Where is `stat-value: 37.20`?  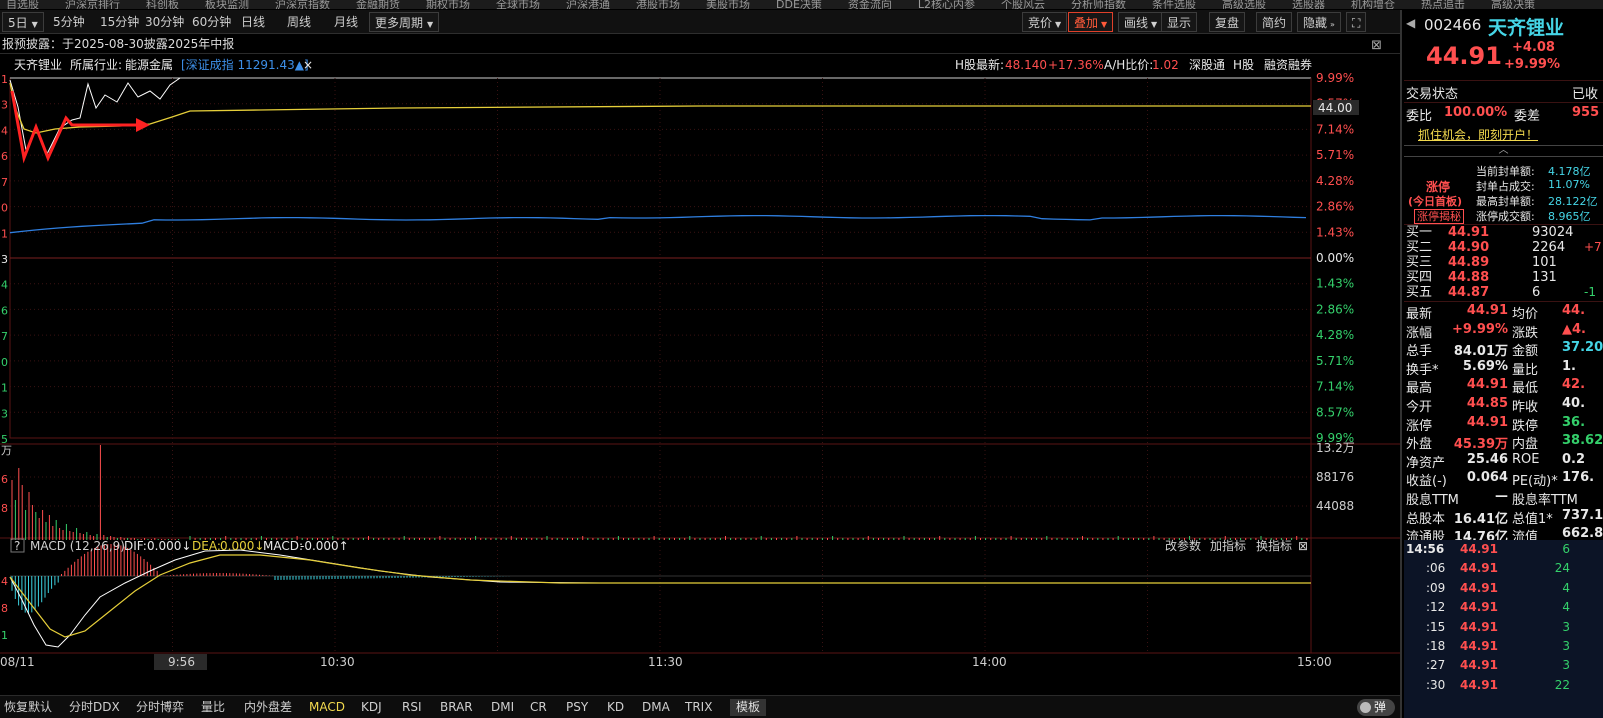
stat-value: 37.20 is located at coordinates (1582, 348).